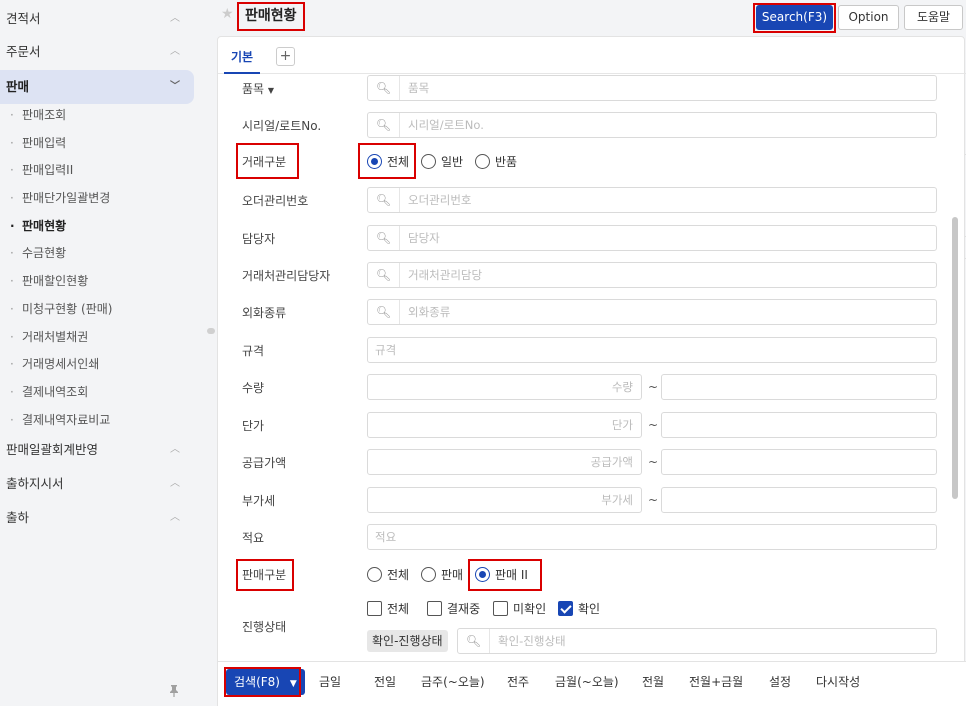 Image resolution: width=966 pixels, height=706 pixels. What do you see at coordinates (253, 388) in the screenshot?
I see `qty-label: 수량` at bounding box center [253, 388].